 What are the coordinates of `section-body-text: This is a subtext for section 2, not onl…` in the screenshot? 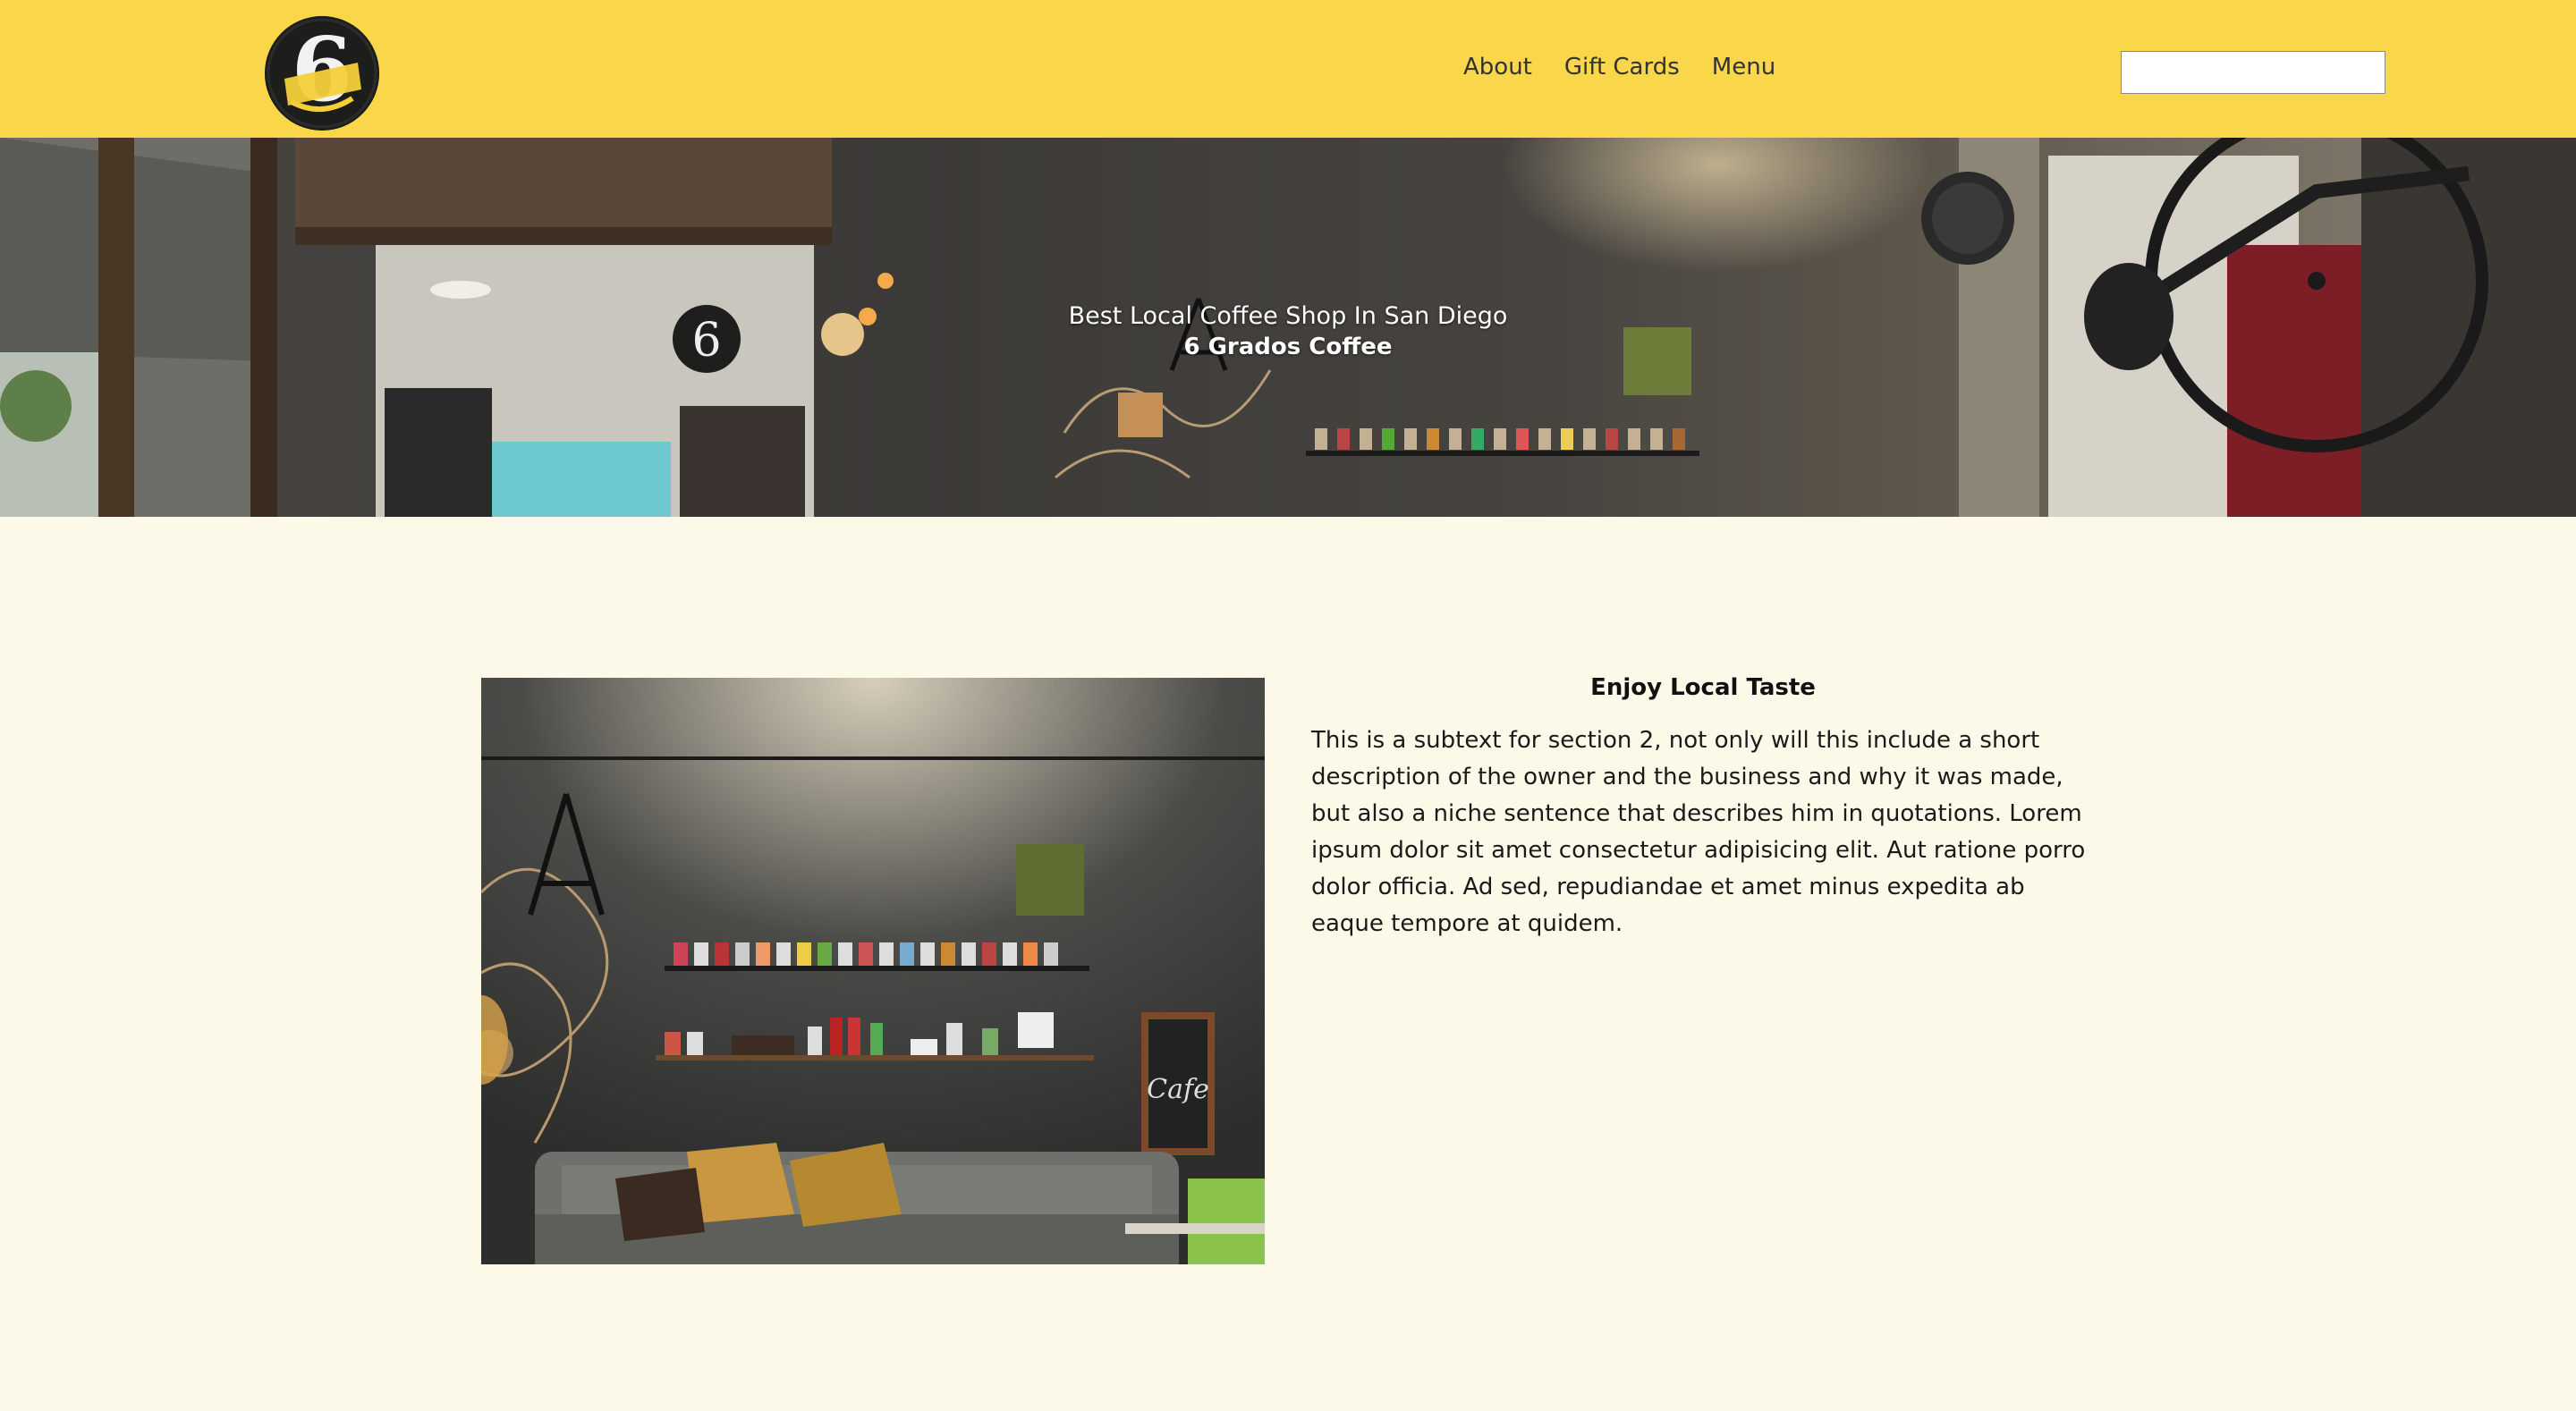 It's located at (1698, 832).